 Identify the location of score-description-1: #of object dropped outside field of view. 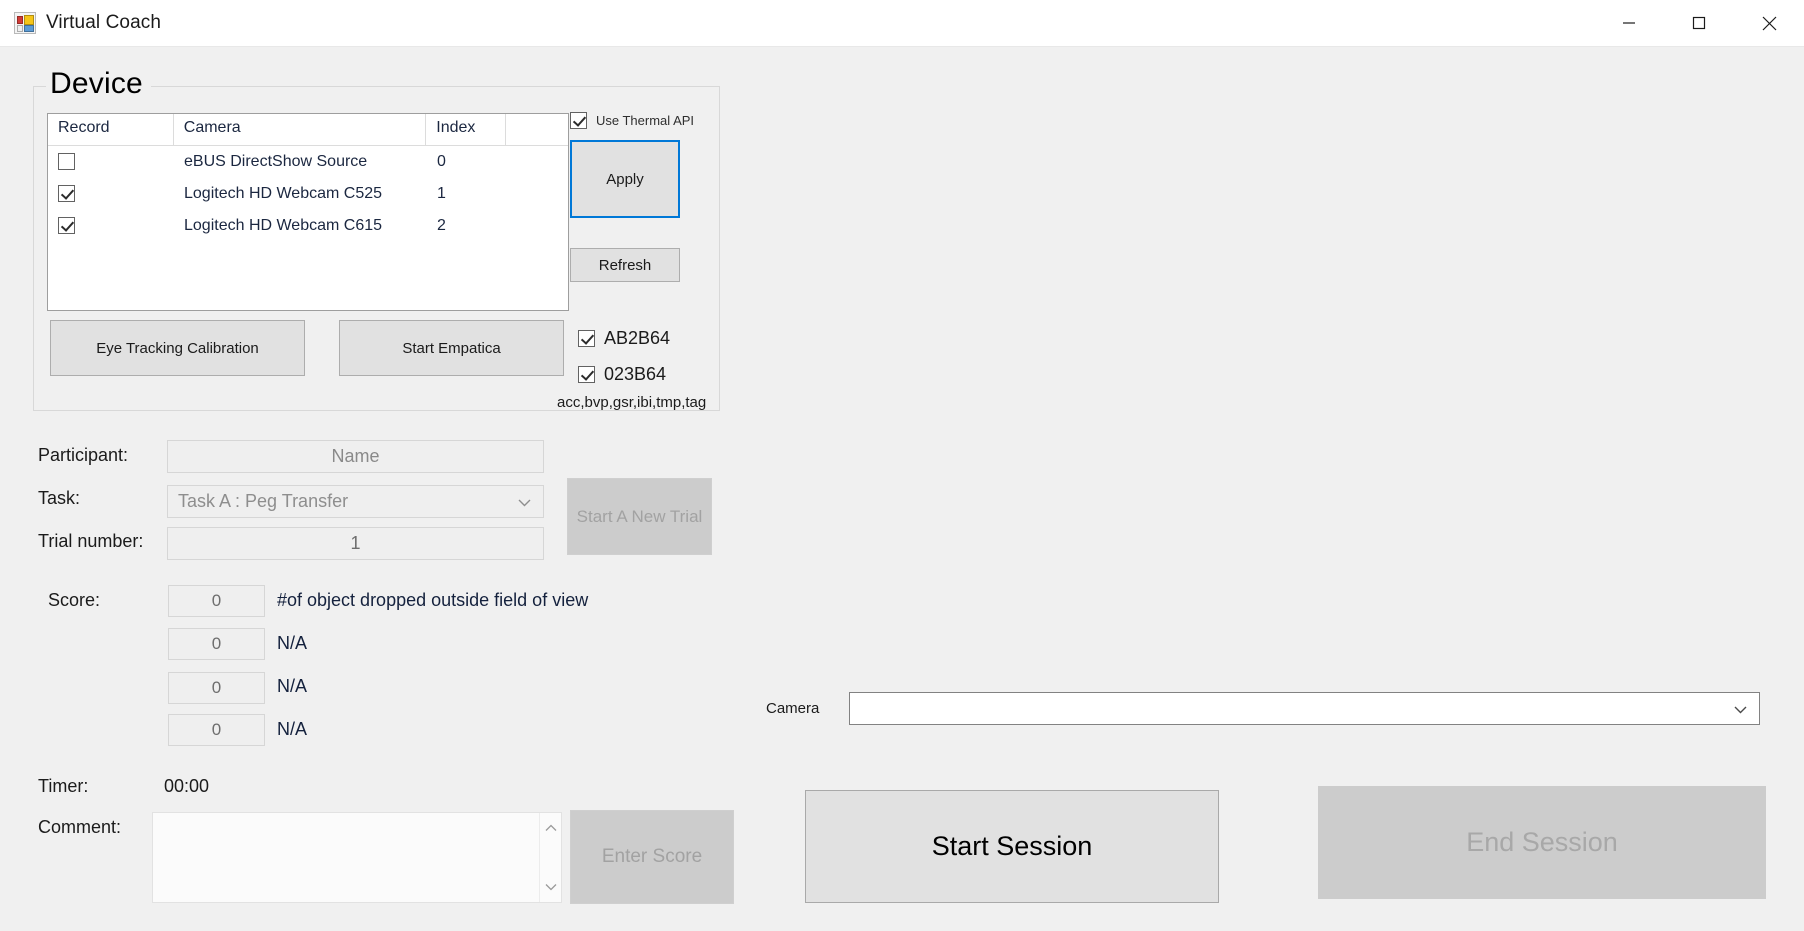
(433, 600).